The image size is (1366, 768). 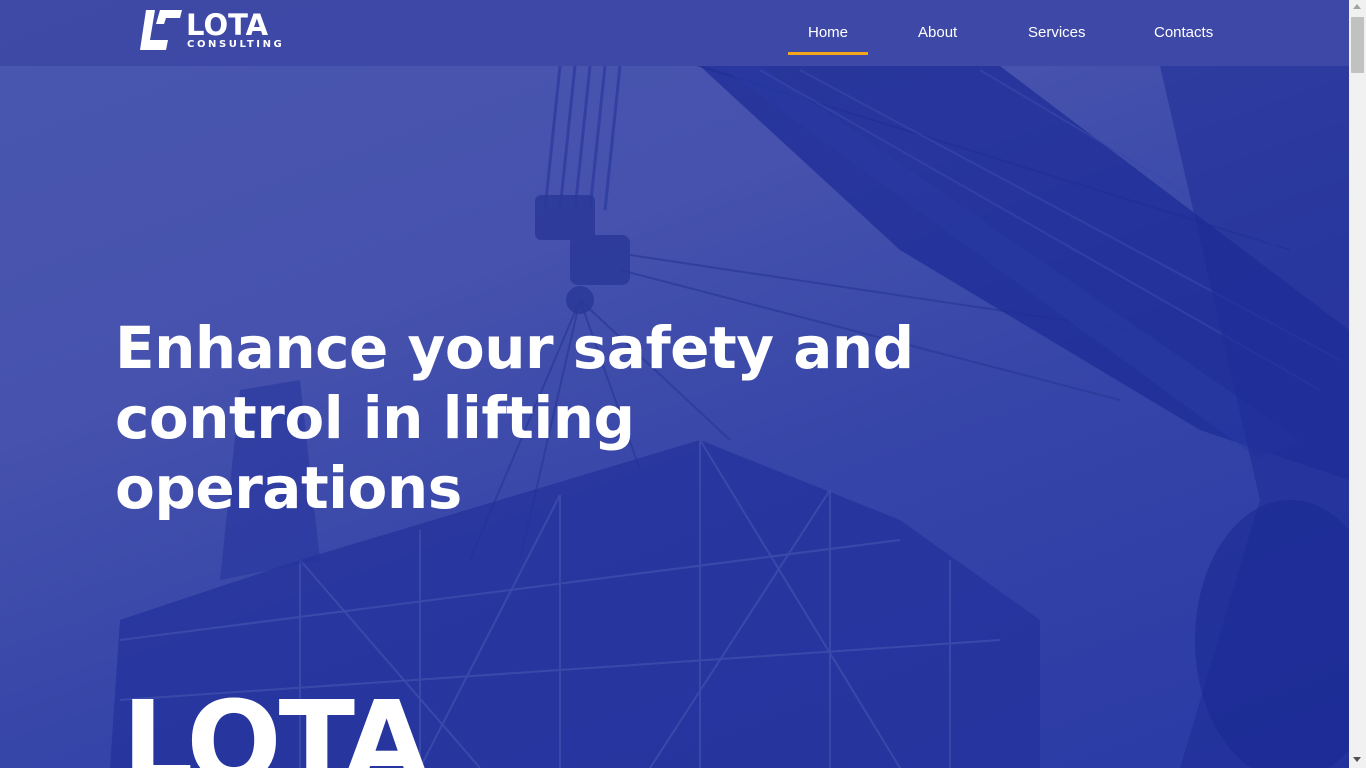 I want to click on scrollbar-thumb, so click(x=1357, y=45).